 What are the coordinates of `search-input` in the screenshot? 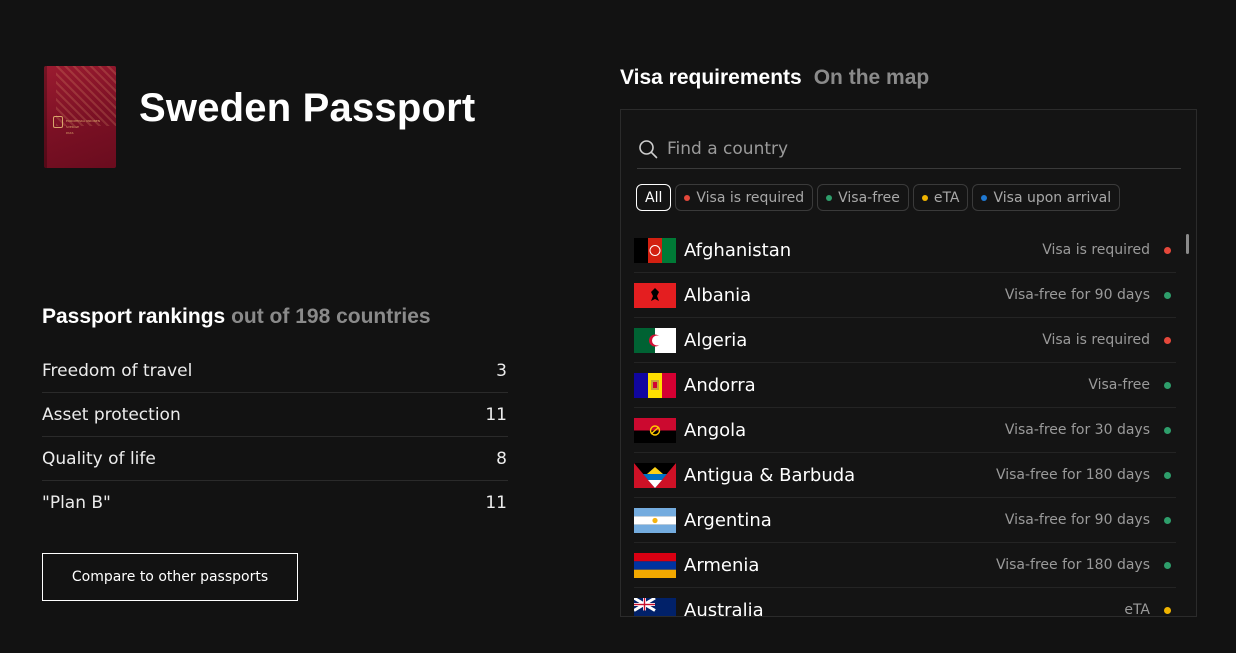 It's located at (917, 149).